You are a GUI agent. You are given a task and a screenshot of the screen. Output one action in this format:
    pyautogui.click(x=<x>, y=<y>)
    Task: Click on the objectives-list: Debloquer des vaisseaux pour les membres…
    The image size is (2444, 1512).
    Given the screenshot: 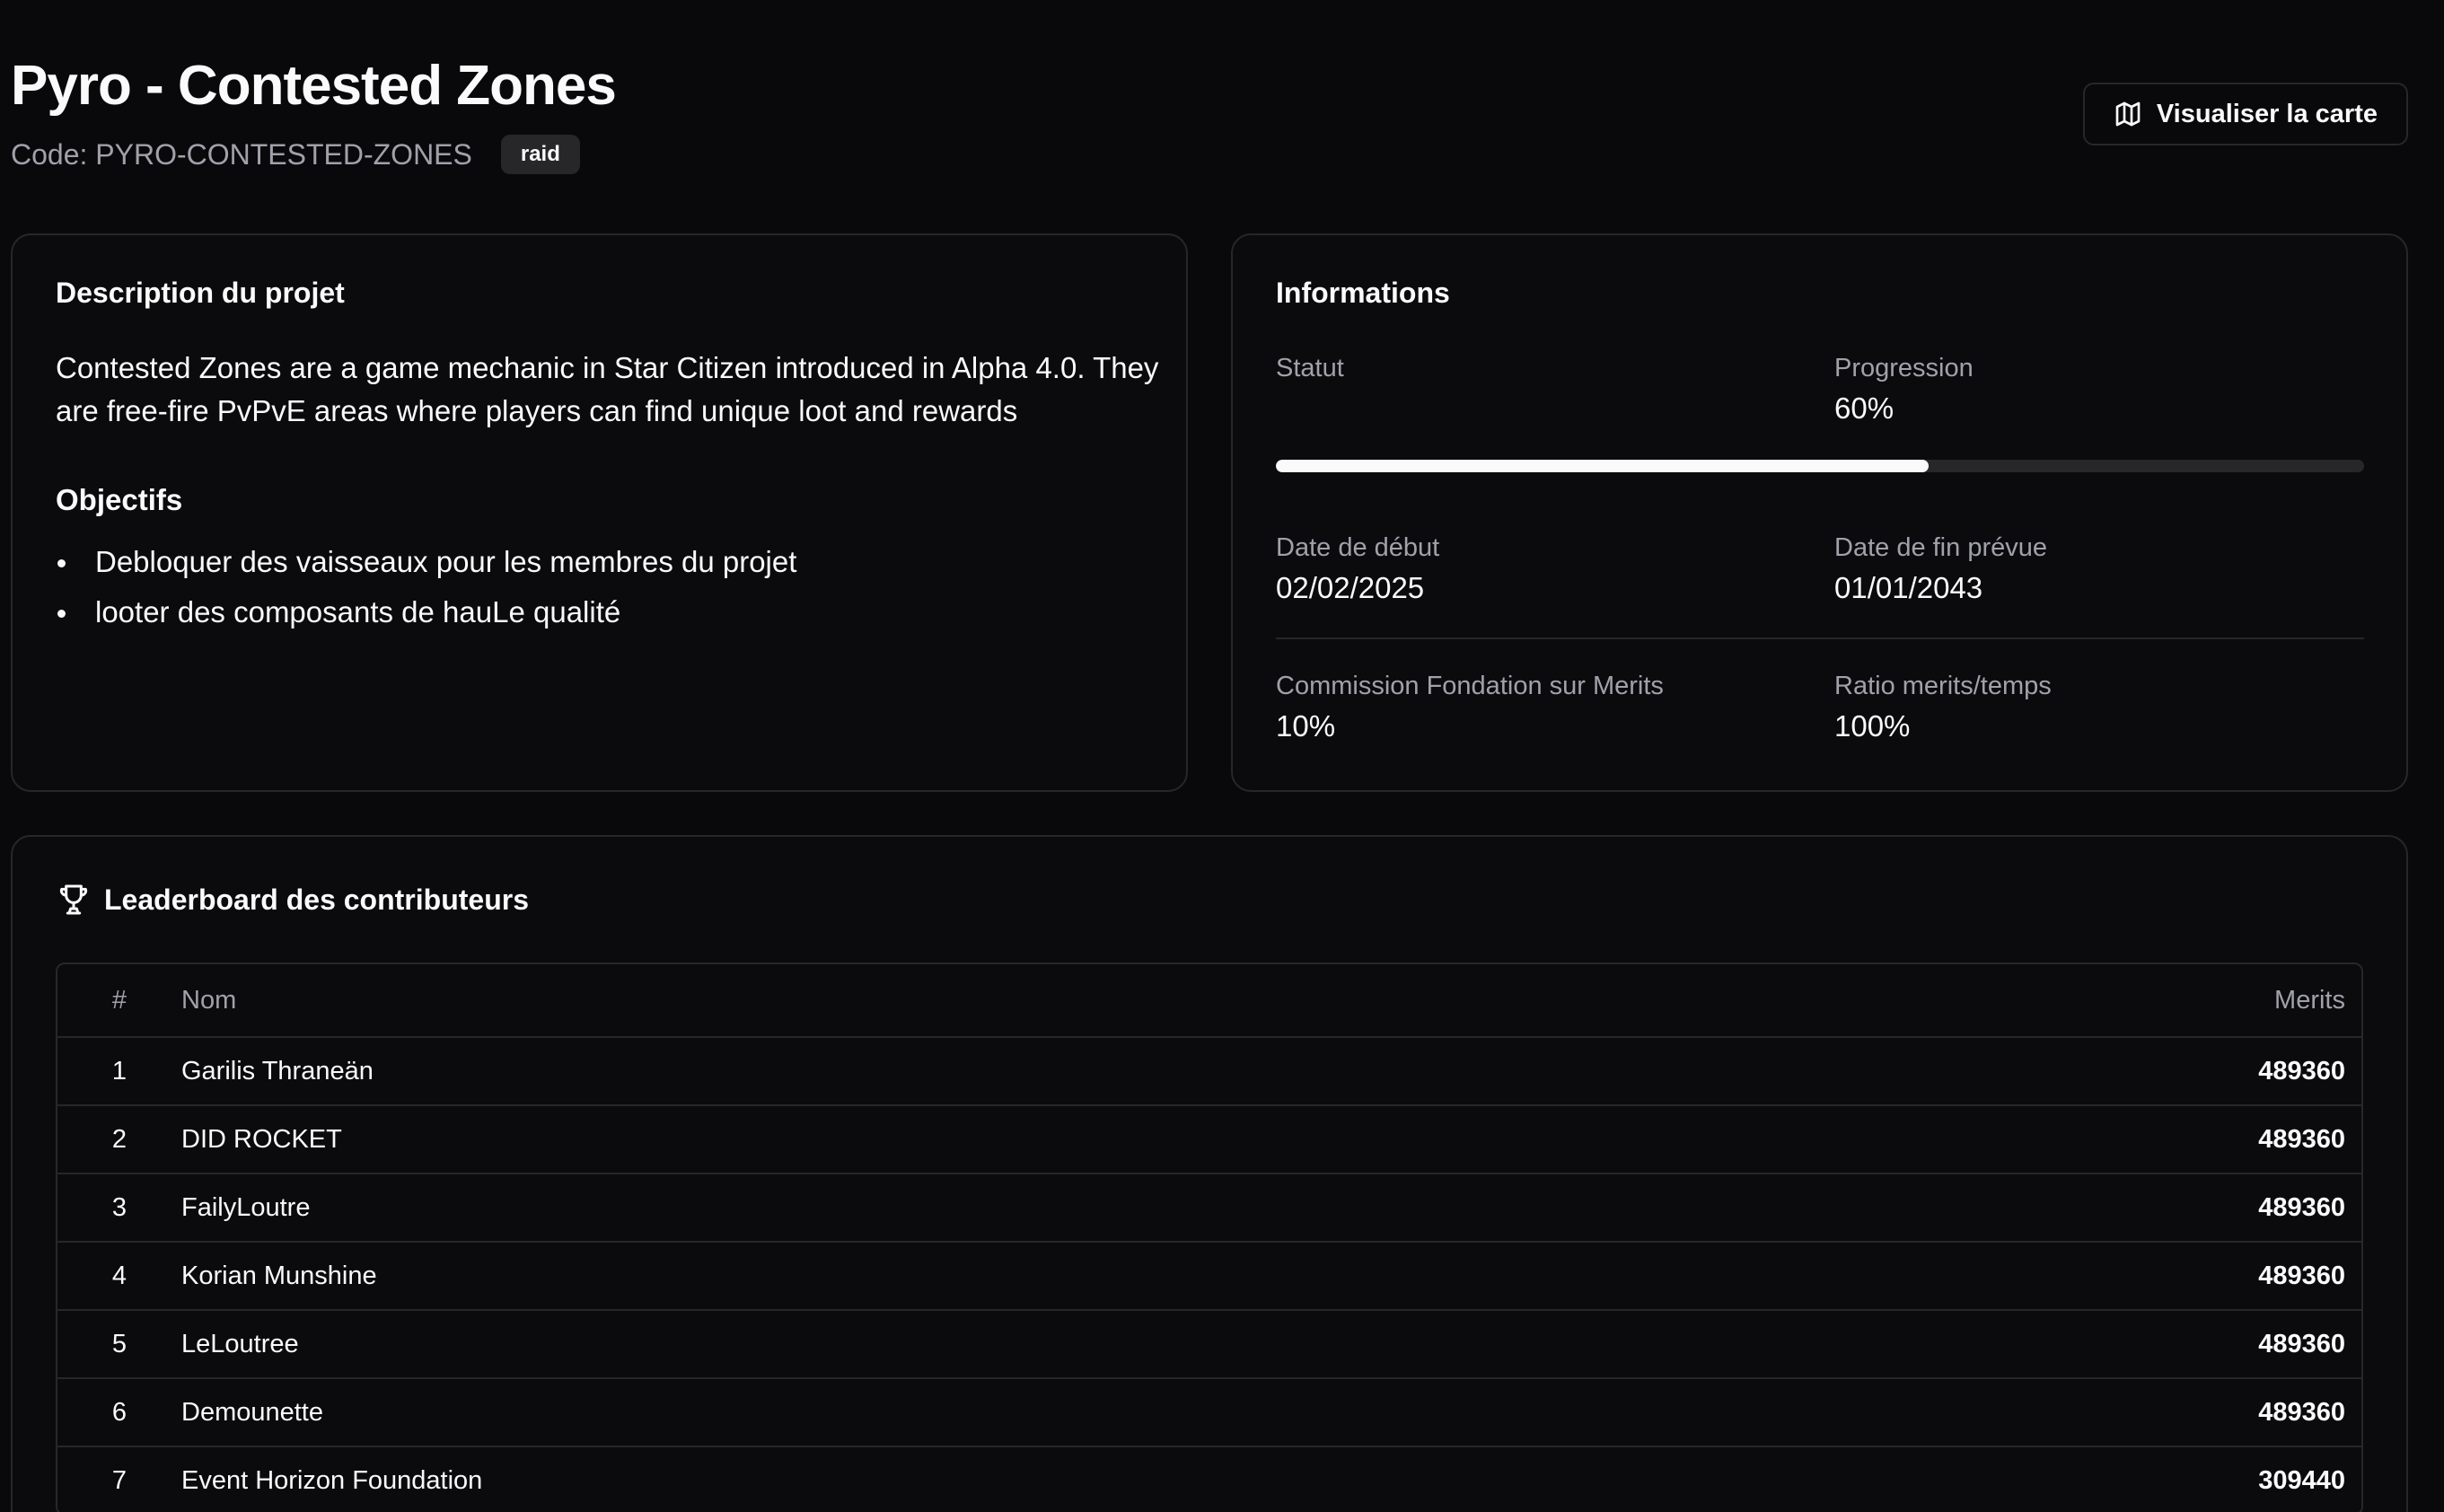 What is the action you would take?
    pyautogui.click(x=426, y=587)
    